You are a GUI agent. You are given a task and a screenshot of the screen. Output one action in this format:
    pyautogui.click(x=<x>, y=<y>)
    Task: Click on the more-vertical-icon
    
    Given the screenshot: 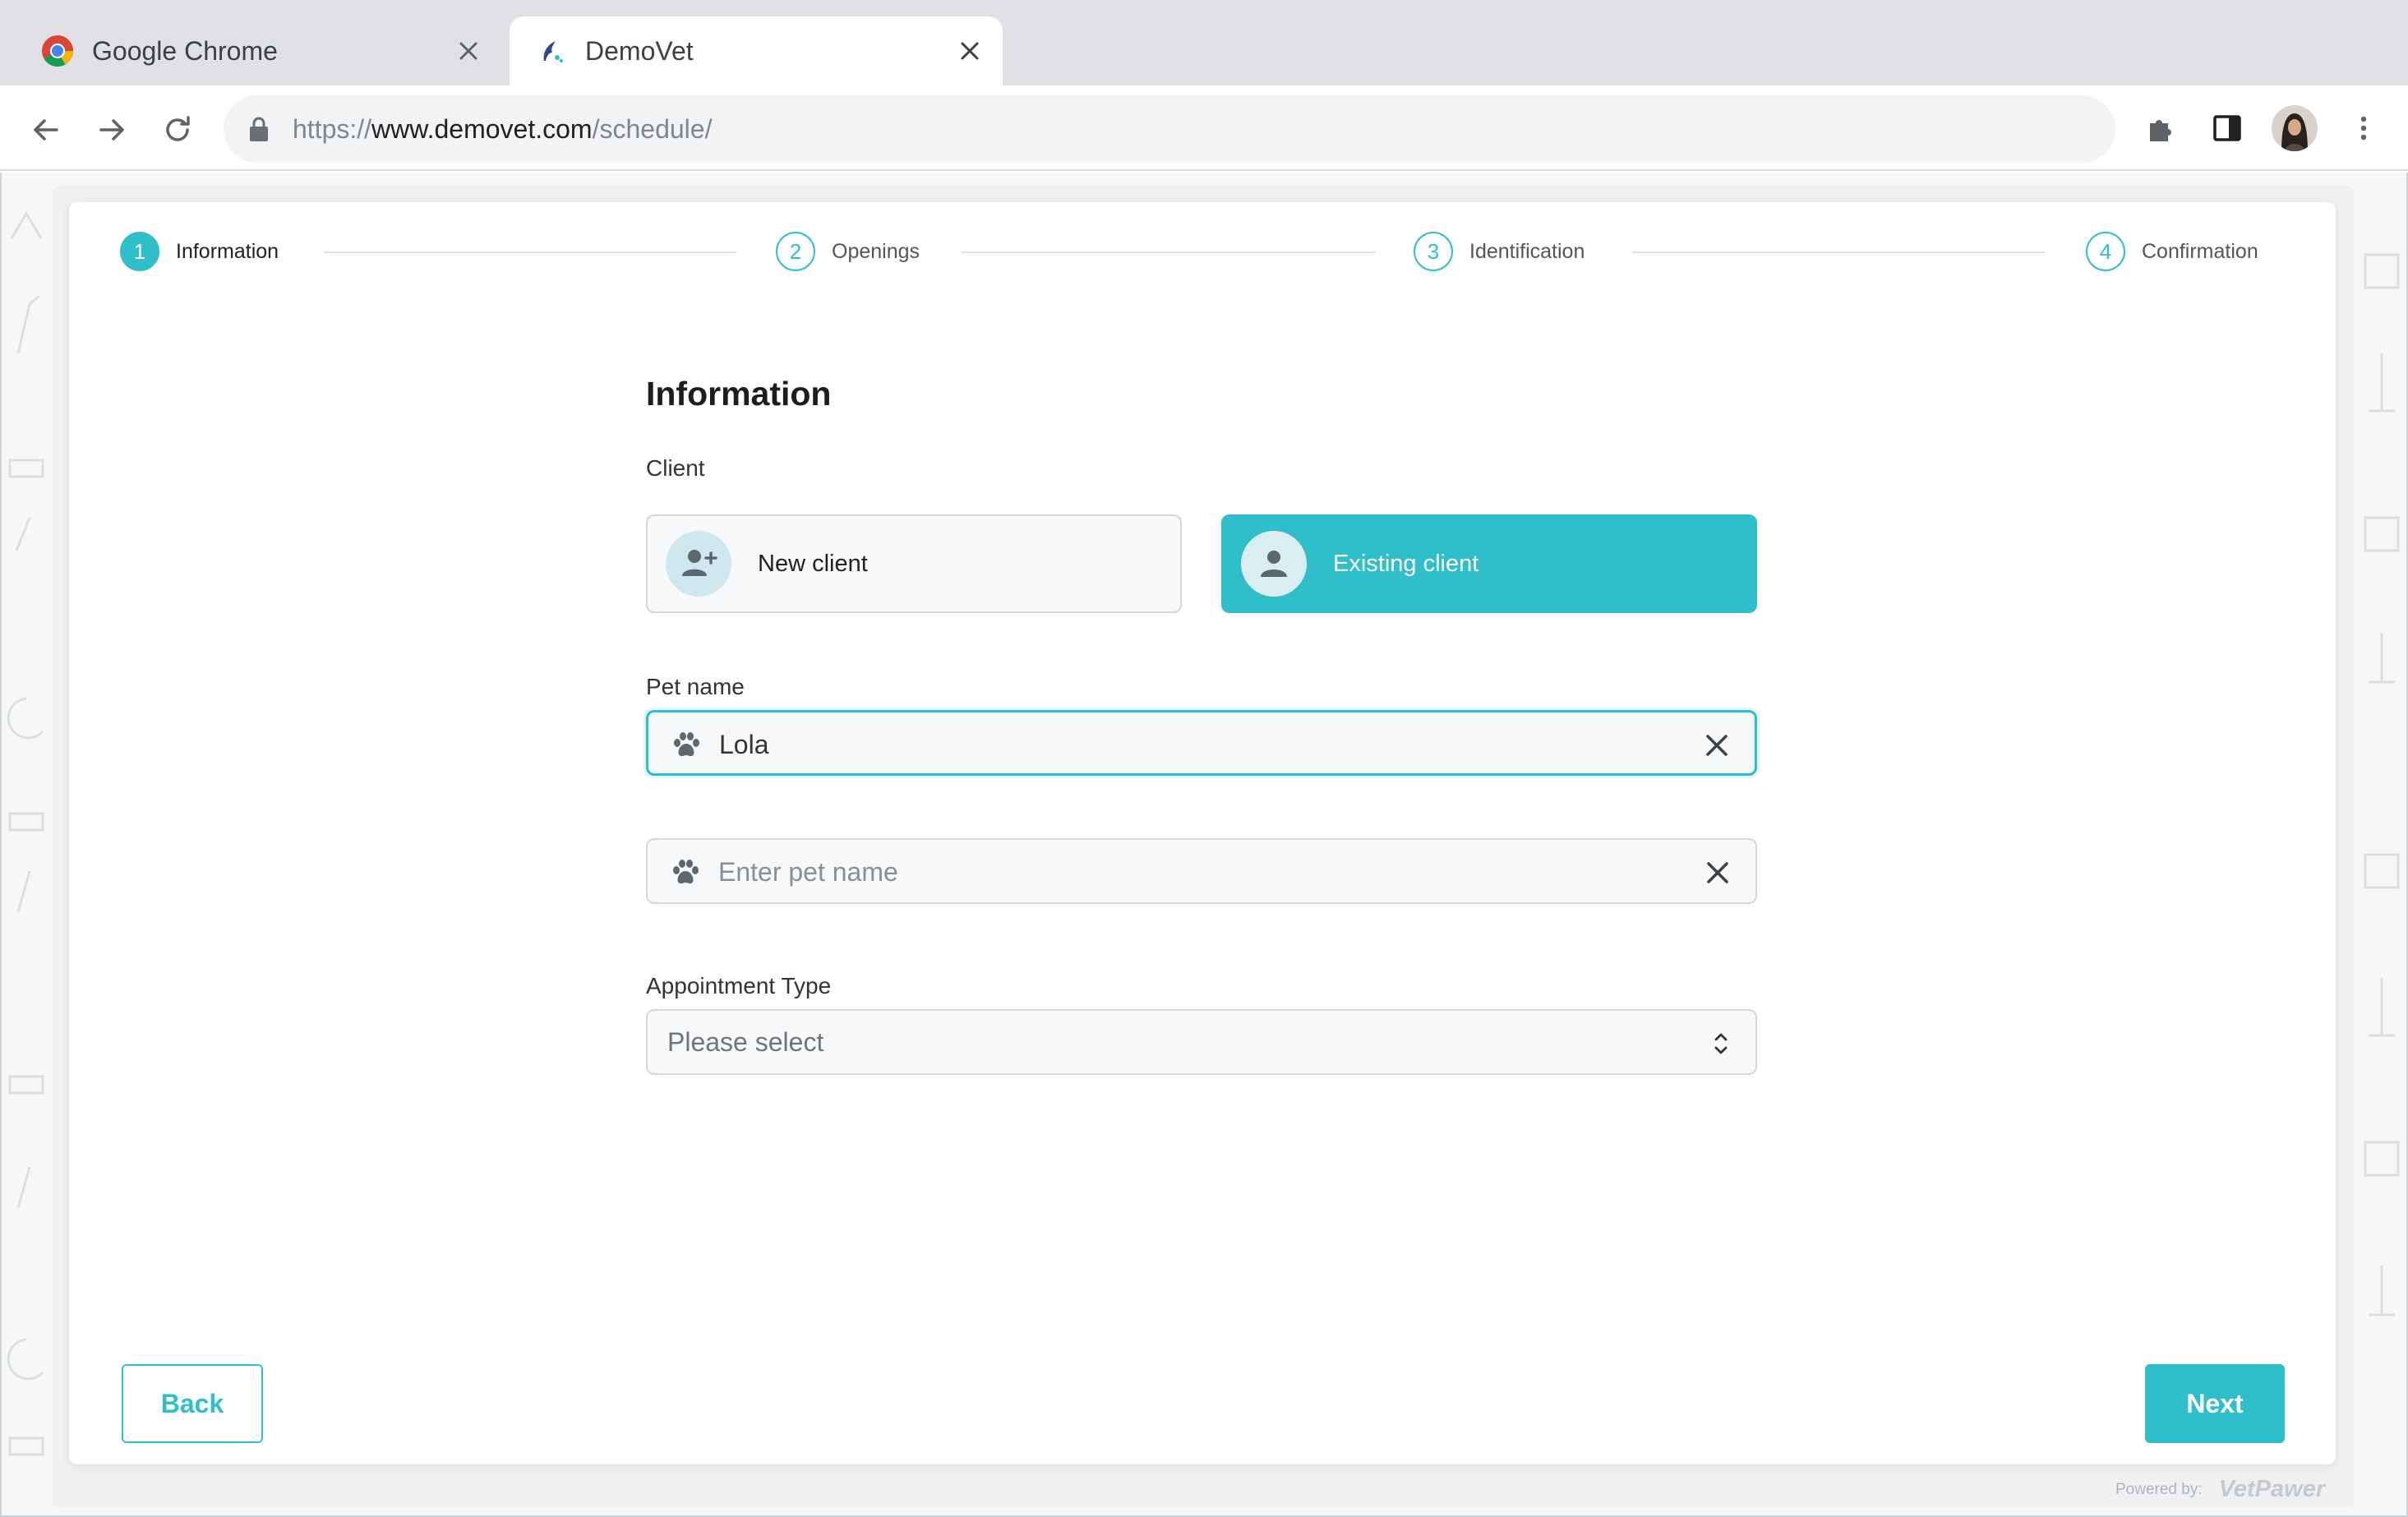 What is the action you would take?
    pyautogui.click(x=2363, y=128)
    